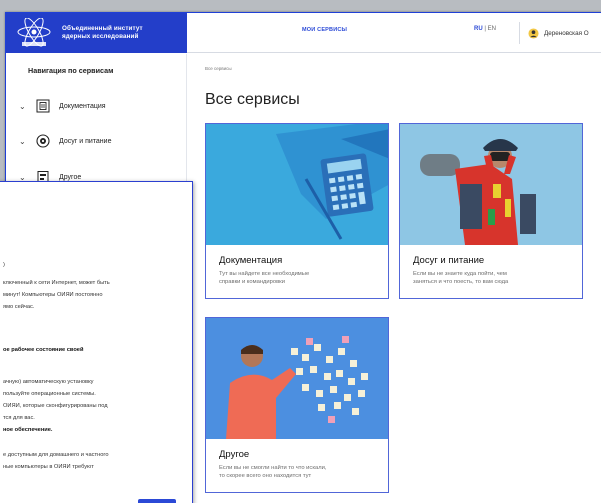  I want to click on my-services-link: МОИ СЕРВИСЫ, so click(324, 30).